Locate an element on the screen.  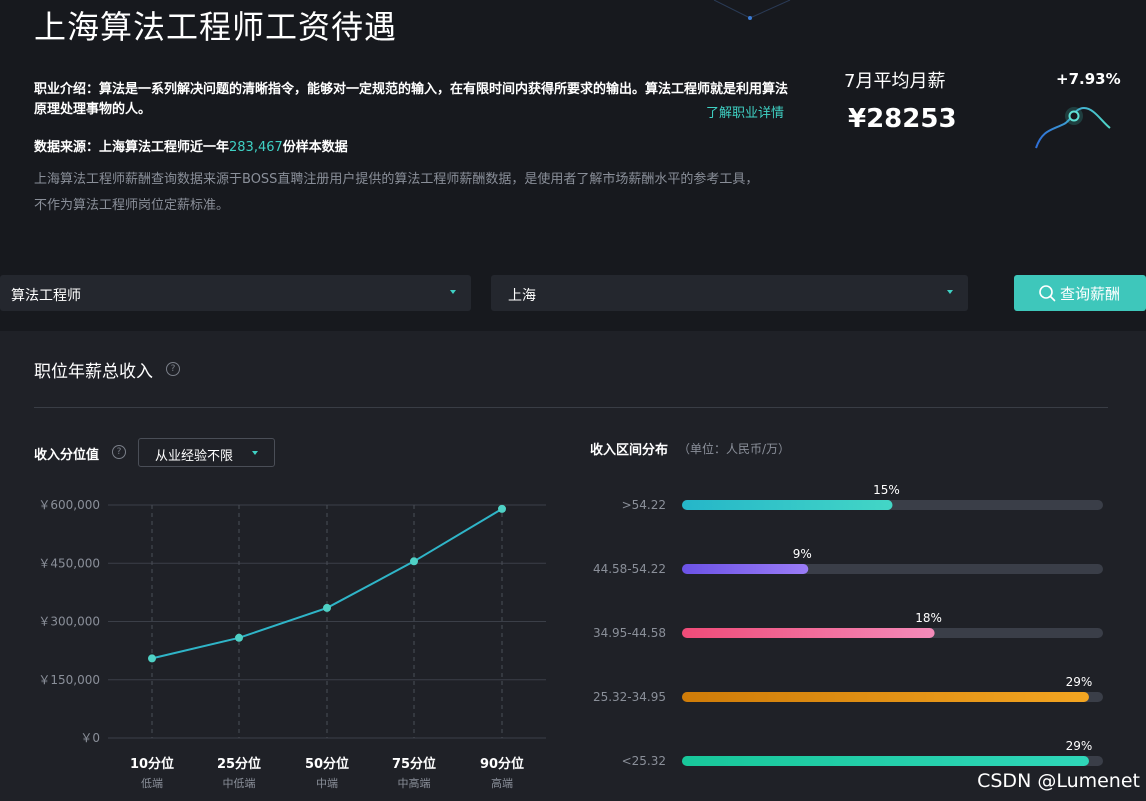
data-source-suffix: 份样本数据 is located at coordinates (315, 147).